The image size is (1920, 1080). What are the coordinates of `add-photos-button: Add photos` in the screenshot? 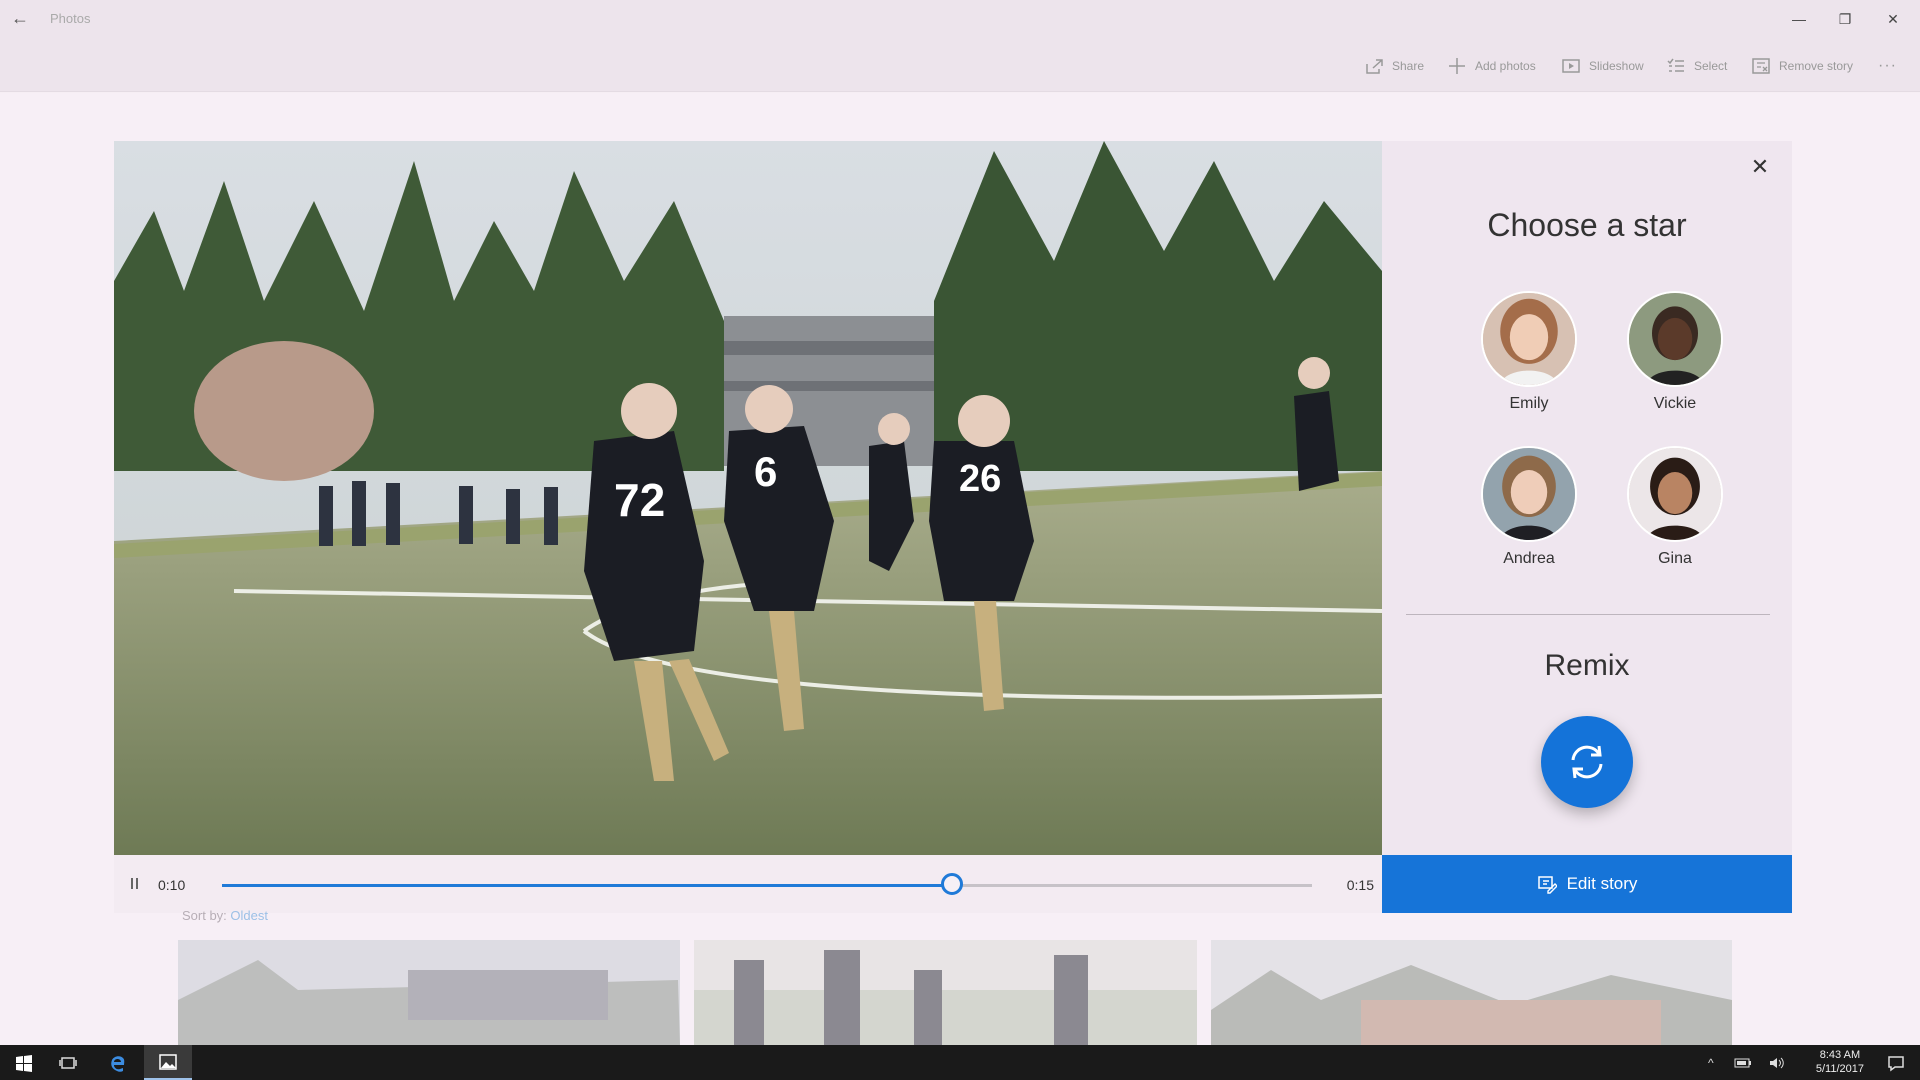 It's located at (1491, 66).